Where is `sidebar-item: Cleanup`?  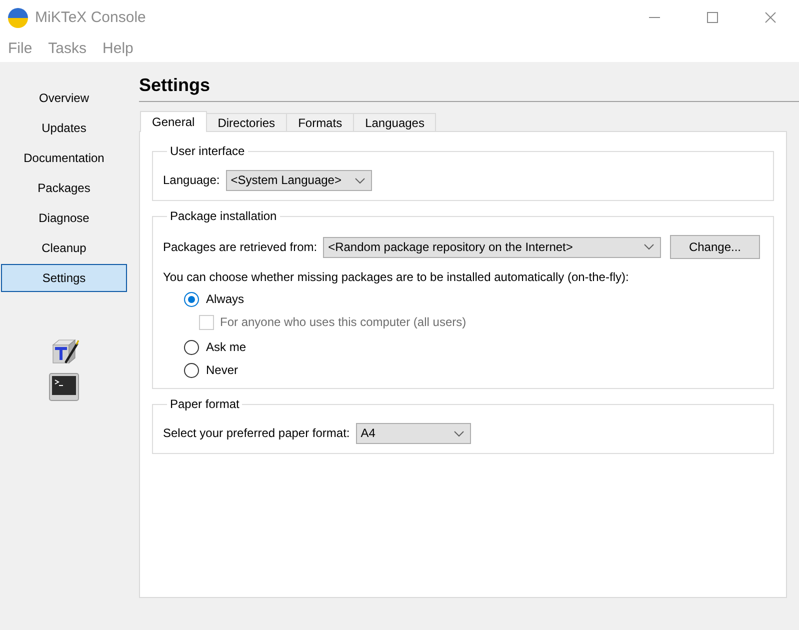 sidebar-item: Cleanup is located at coordinates (64, 248).